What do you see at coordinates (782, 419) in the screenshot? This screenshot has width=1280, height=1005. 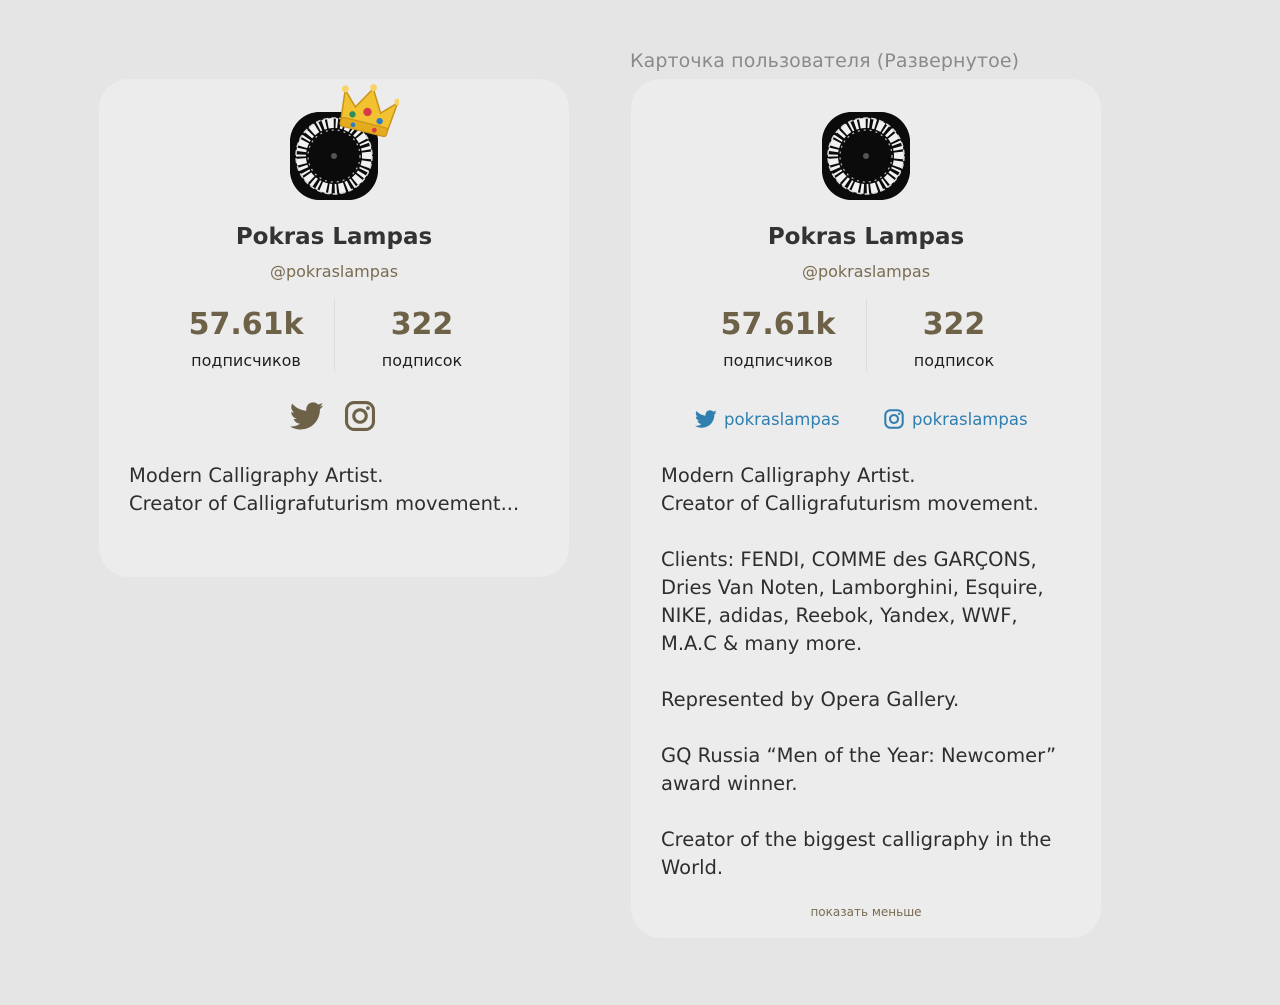 I see `twitter-username: pokraslampas` at bounding box center [782, 419].